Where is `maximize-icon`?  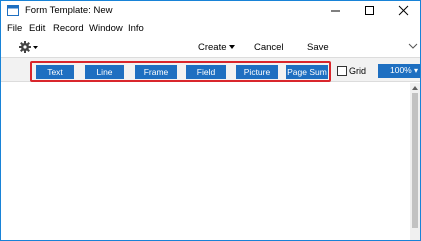 maximize-icon is located at coordinates (369, 10).